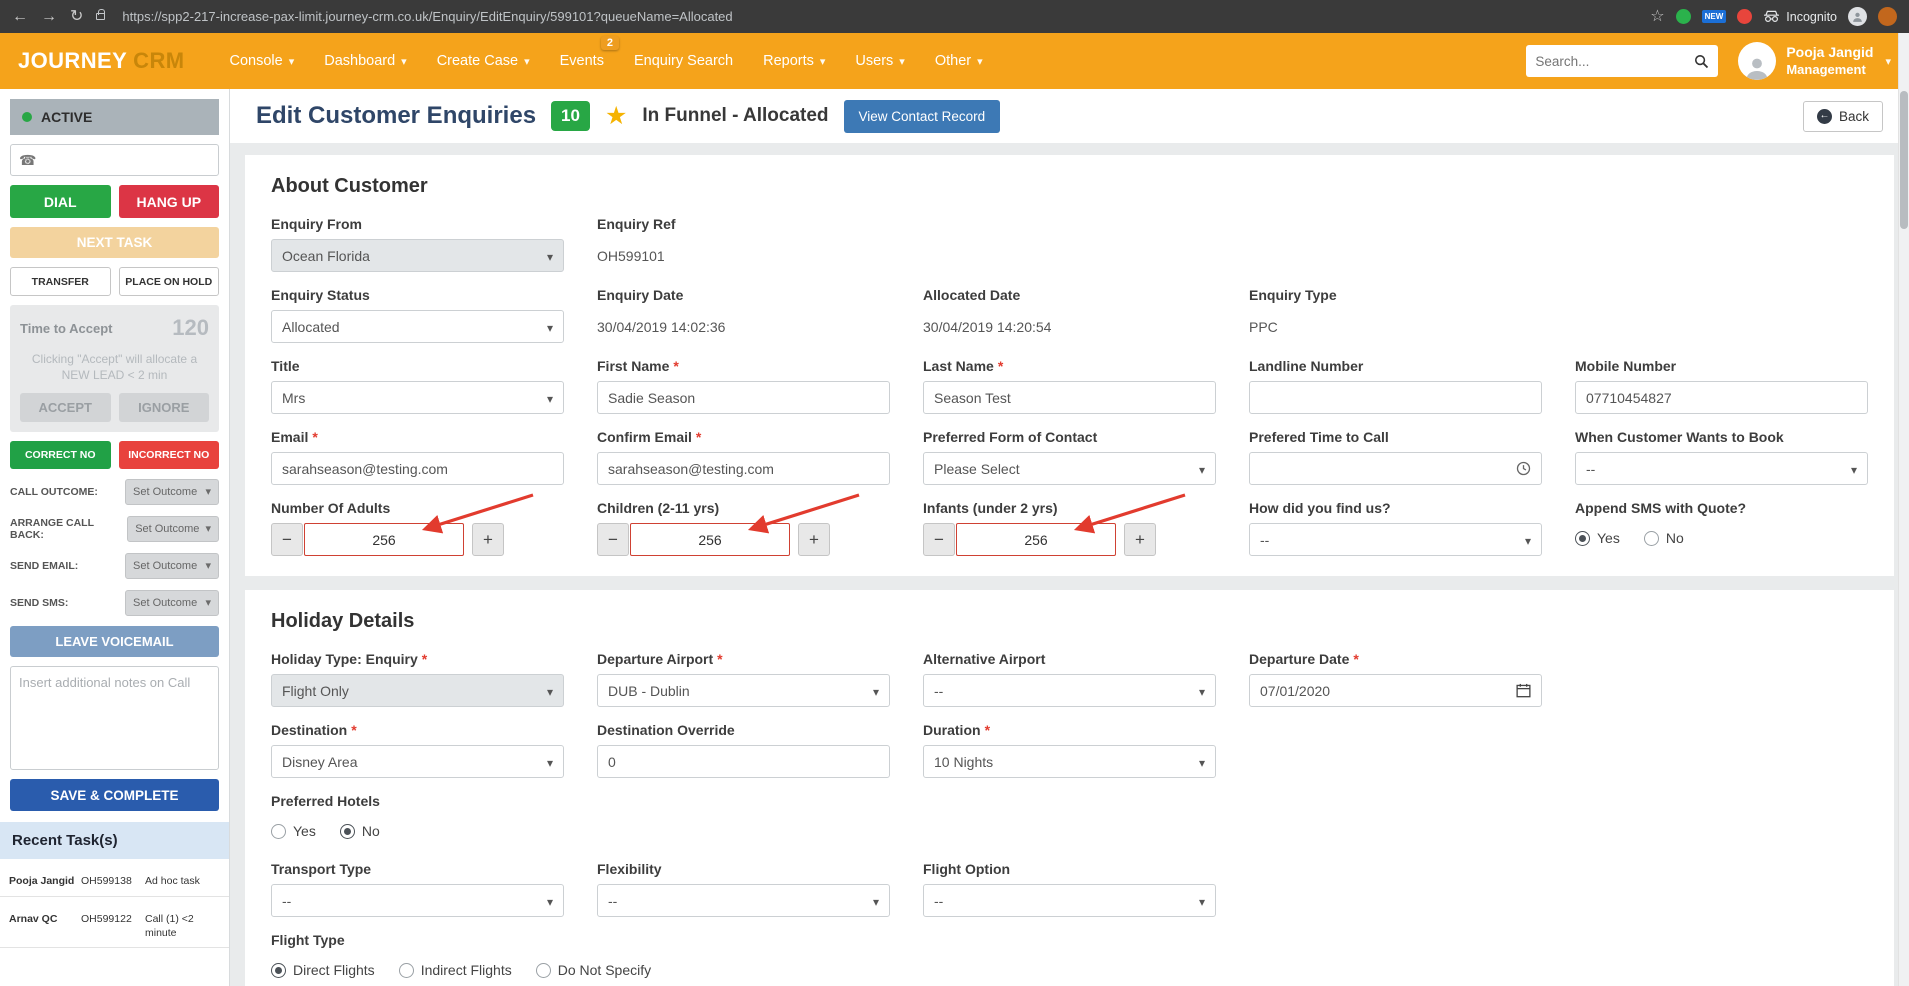 Image resolution: width=1909 pixels, height=986 pixels. I want to click on preferred-time-input, so click(1395, 468).